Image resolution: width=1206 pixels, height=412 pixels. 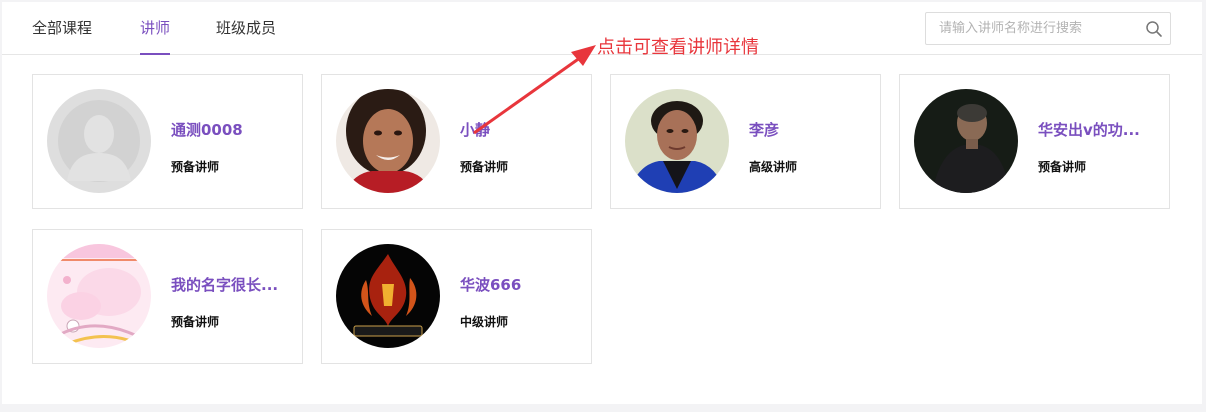 I want to click on tab-all-courses: 全部课程, so click(x=62, y=35).